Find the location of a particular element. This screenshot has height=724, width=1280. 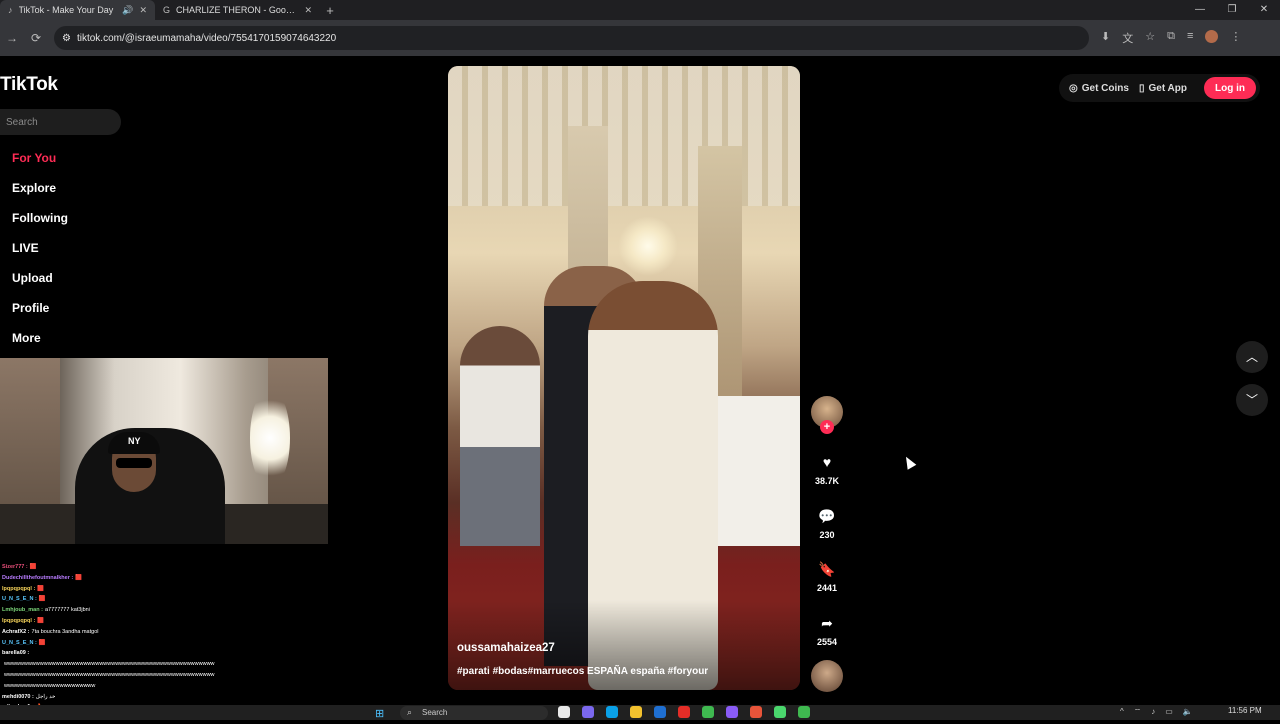

follow-plus-icon: + is located at coordinates (827, 427).